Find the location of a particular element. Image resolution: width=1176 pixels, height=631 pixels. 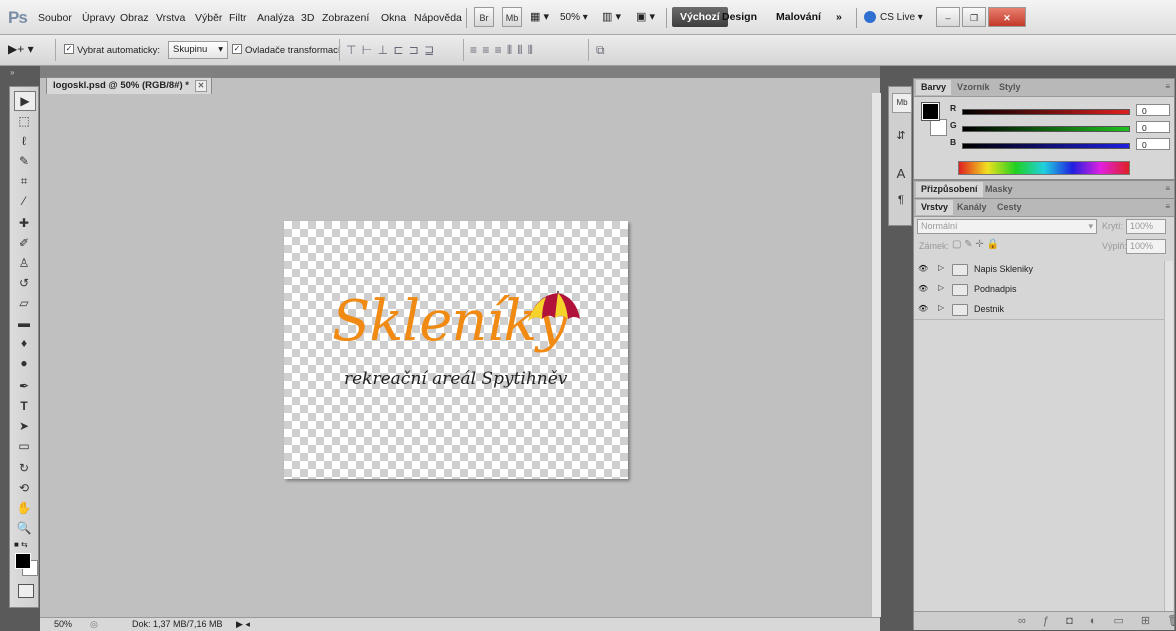

workspace-vychozi: Výchozí is located at coordinates (700, 17).